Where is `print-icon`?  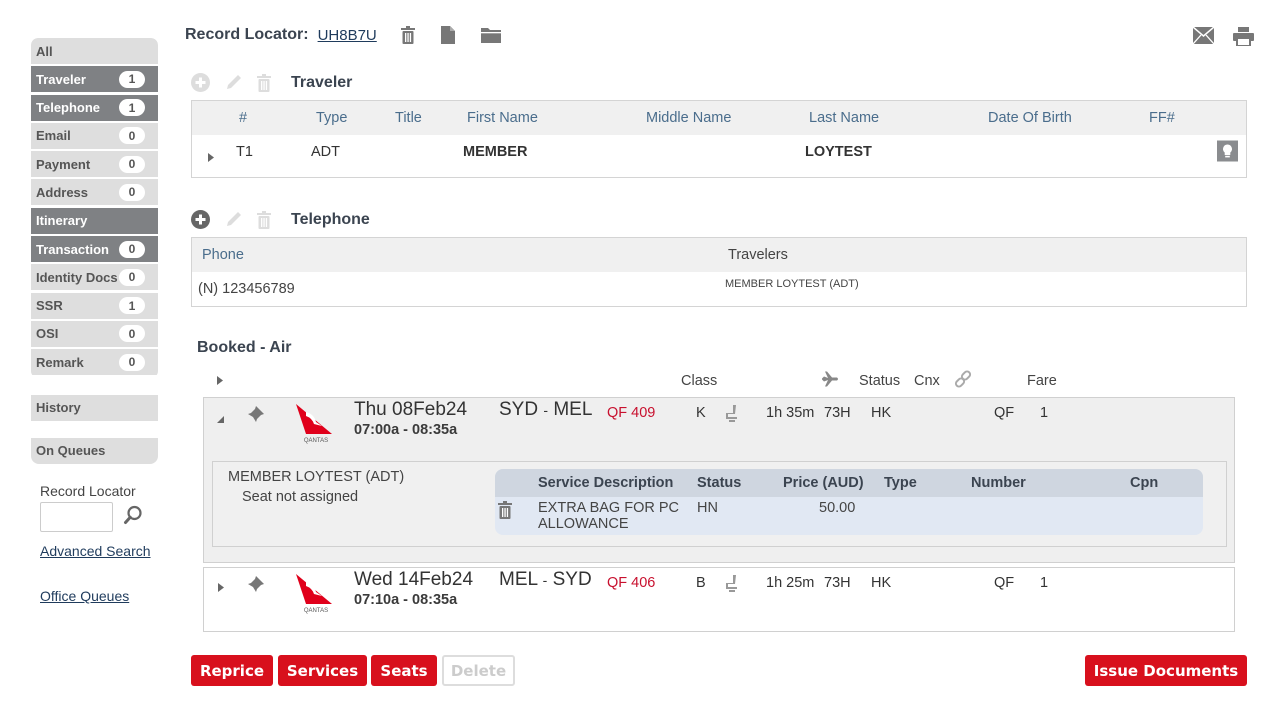
print-icon is located at coordinates (1243, 39).